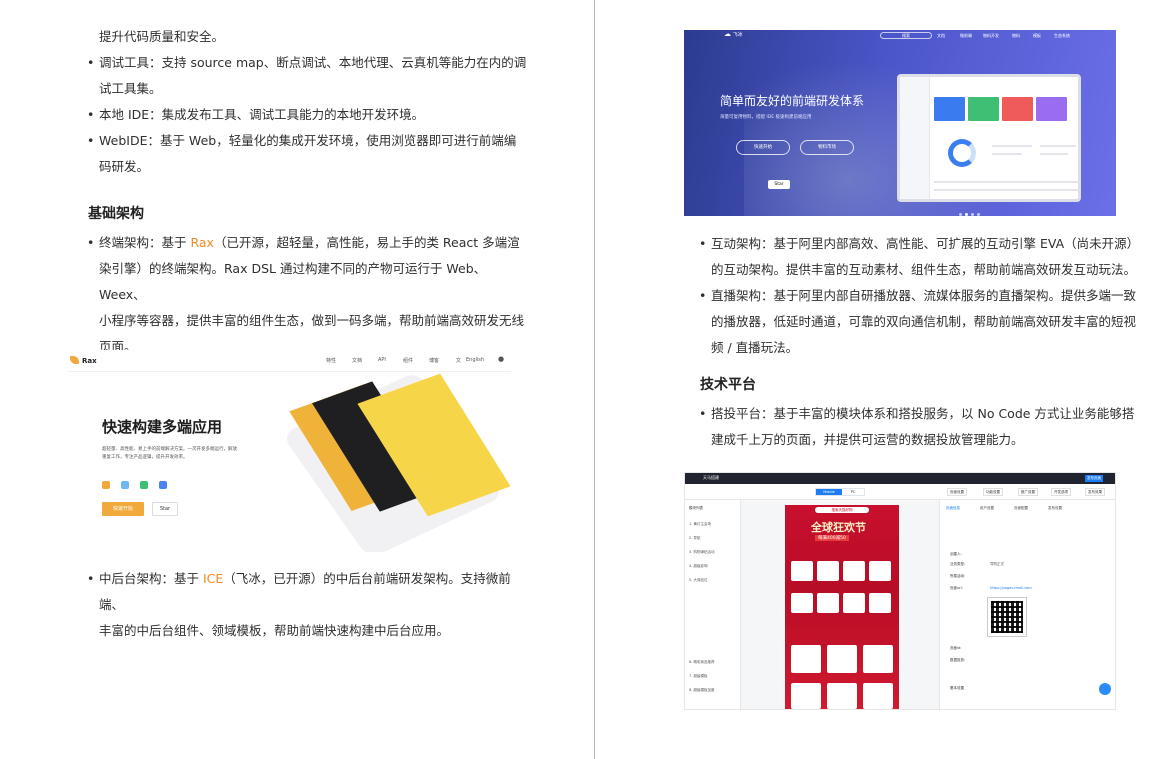 The image size is (1167, 759). Describe the element at coordinates (1105, 689) in the screenshot. I see `chat-support-icon` at that location.